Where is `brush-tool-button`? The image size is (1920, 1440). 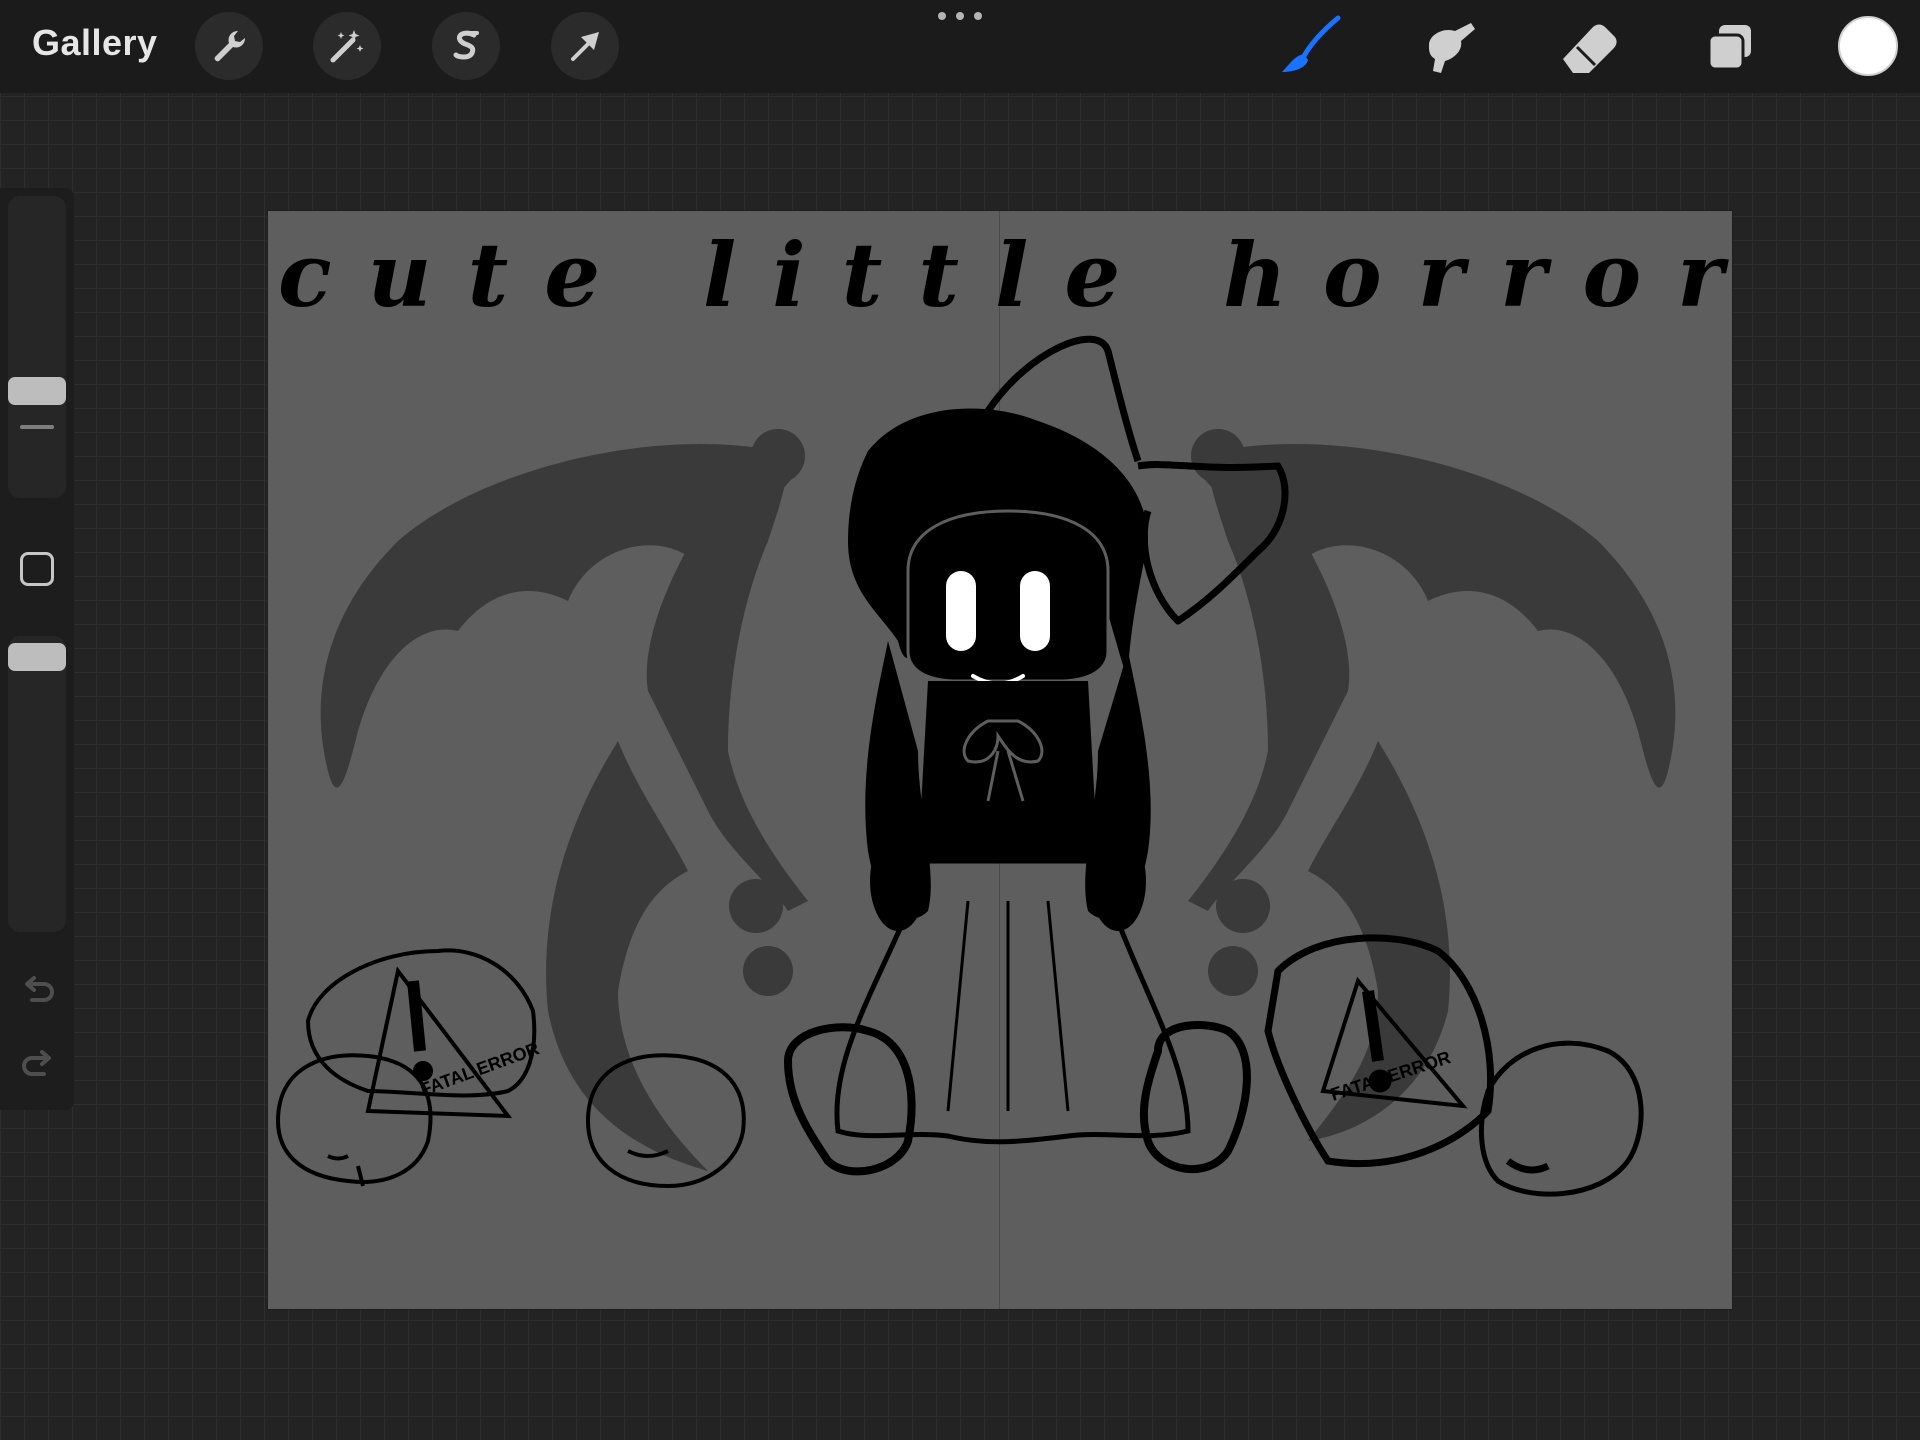 brush-tool-button is located at coordinates (1311, 47).